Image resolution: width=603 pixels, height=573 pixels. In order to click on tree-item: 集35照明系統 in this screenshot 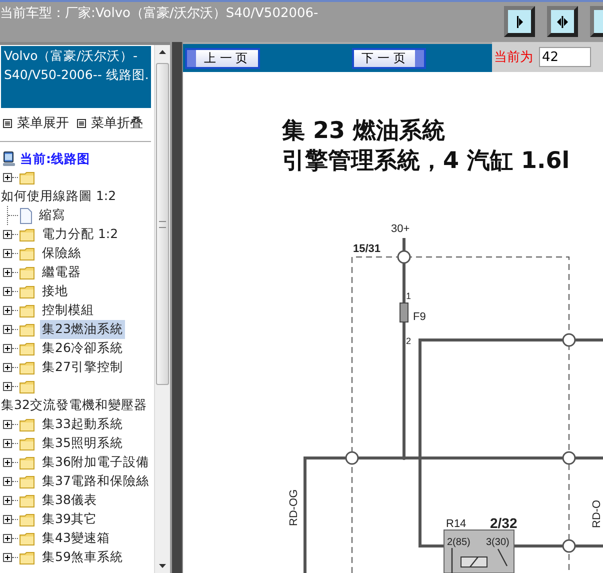, I will do `click(82, 443)`.